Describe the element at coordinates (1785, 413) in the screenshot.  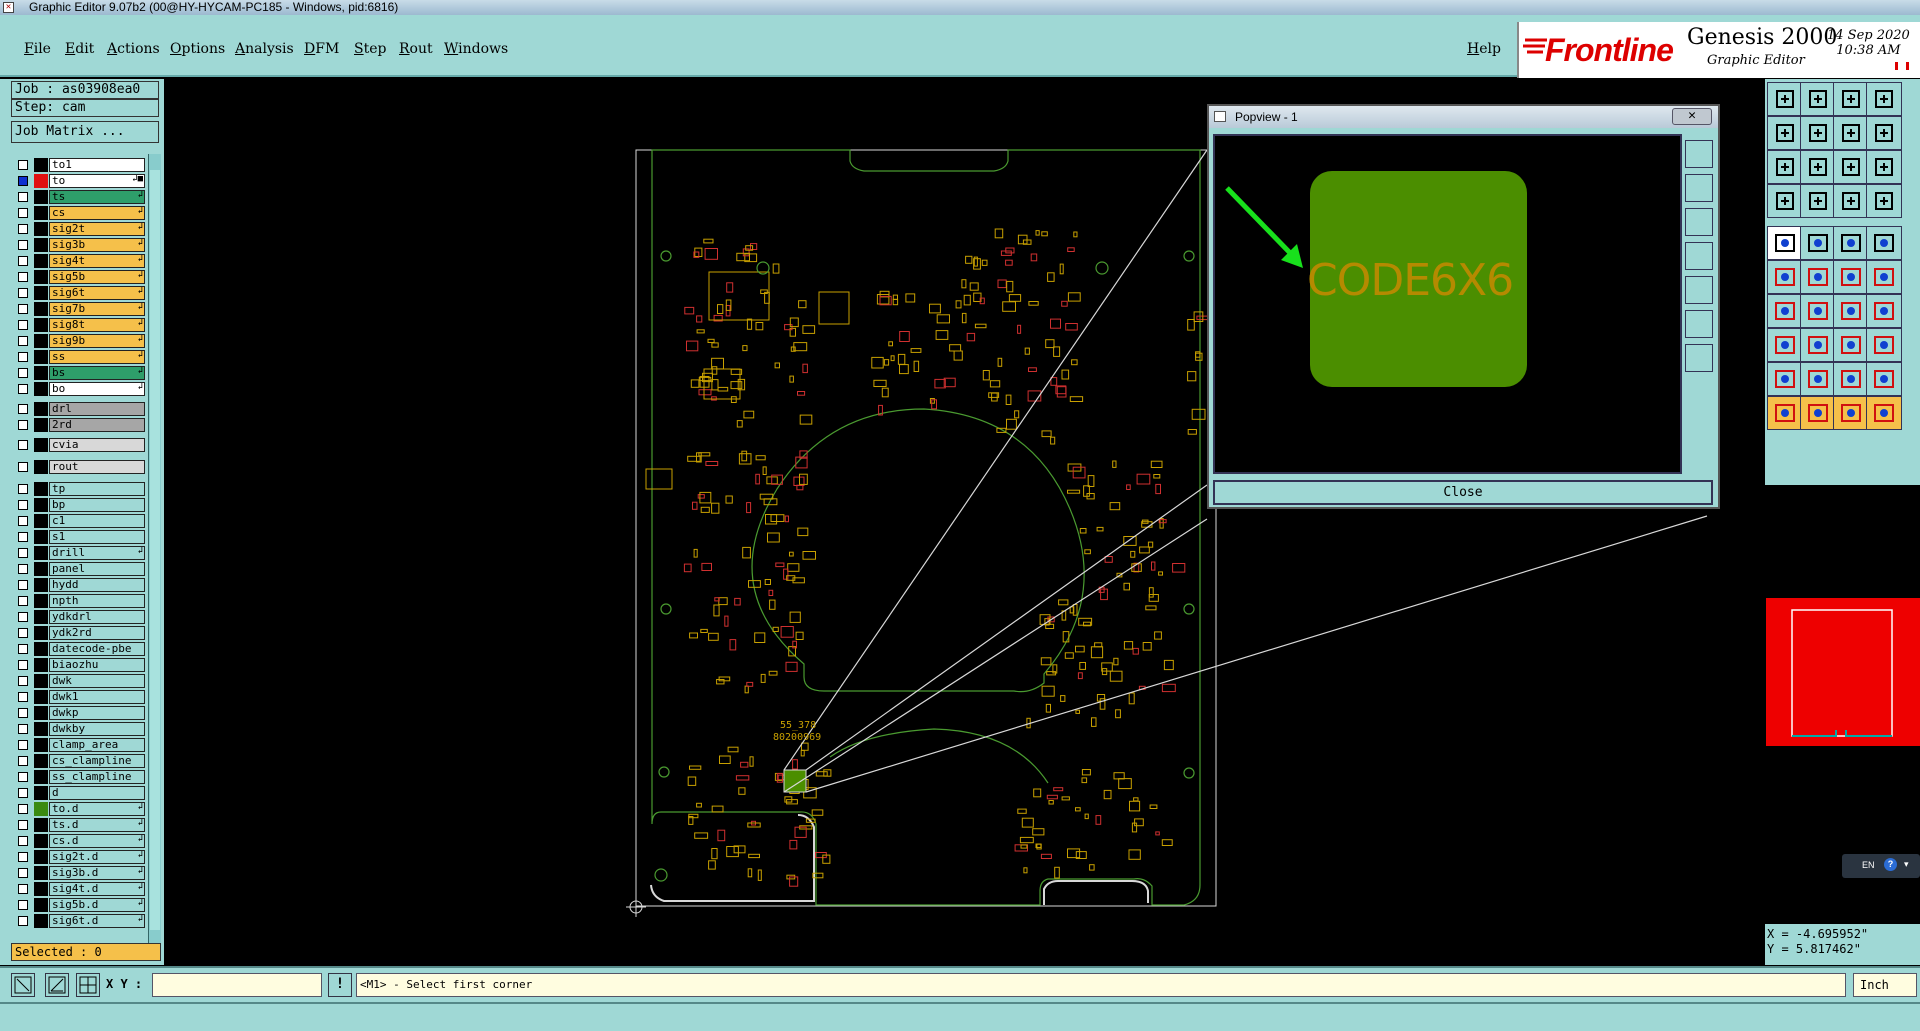
I see `pointer-button` at that location.